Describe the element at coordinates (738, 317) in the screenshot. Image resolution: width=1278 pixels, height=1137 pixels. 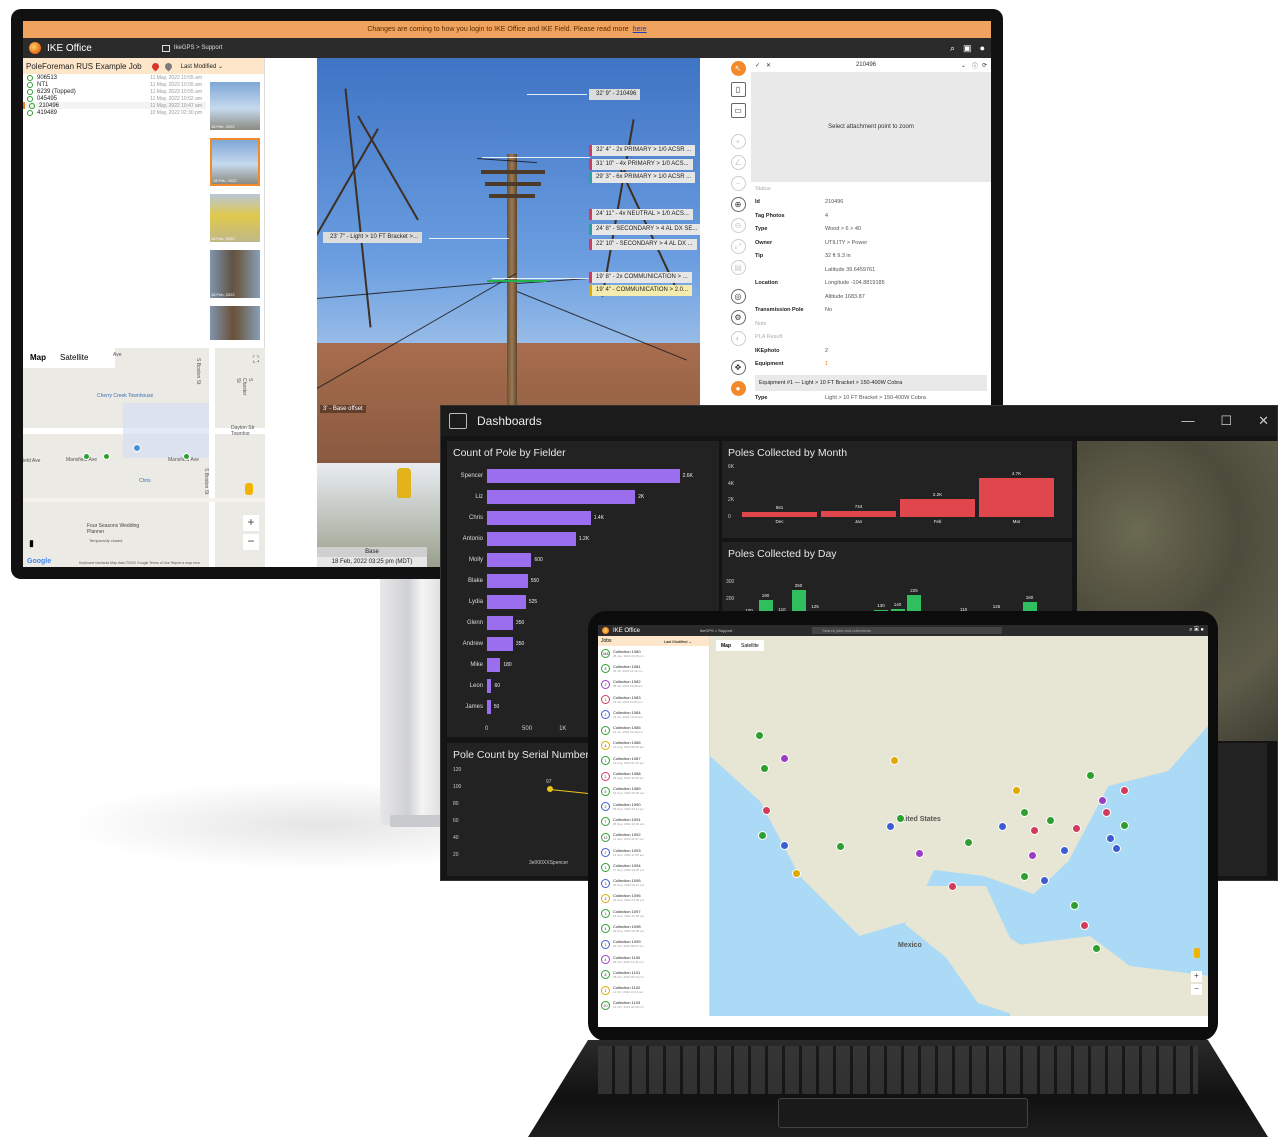
I see `settings-icon: ⚙` at that location.